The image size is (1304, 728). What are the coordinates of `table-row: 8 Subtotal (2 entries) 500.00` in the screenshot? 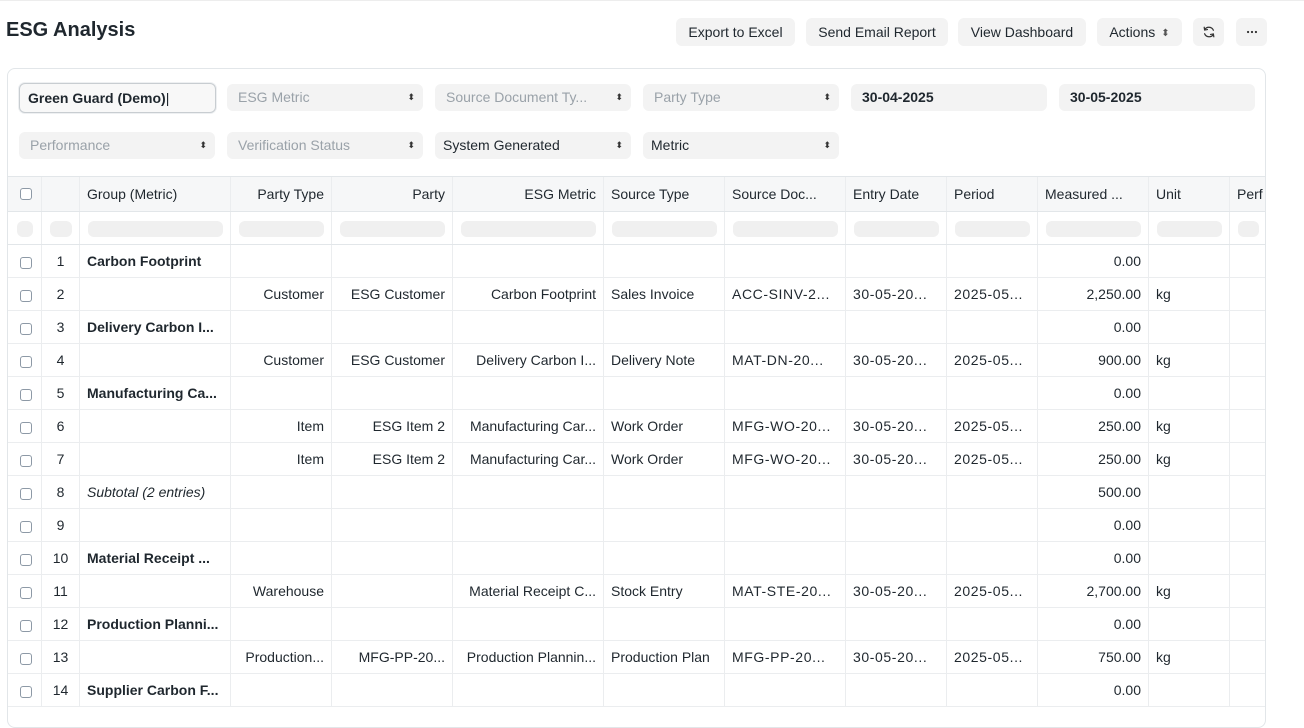 It's located at (636, 492).